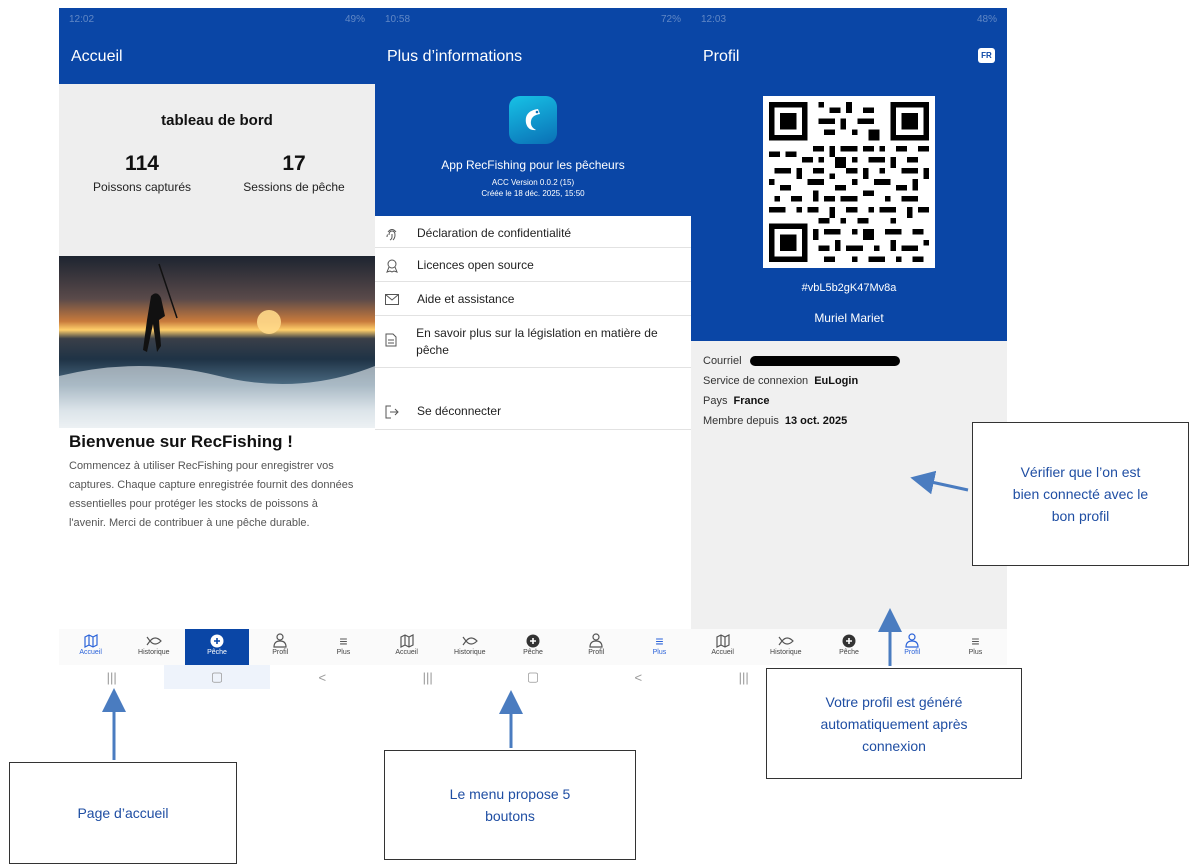 Image resolution: width=1191 pixels, height=864 pixels. I want to click on country-row: Pays France, so click(849, 401).